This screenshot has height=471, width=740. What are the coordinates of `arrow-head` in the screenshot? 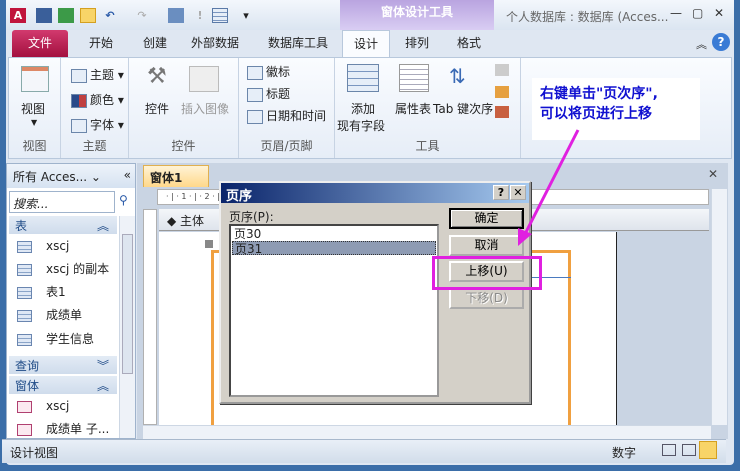 It's located at (525, 237).